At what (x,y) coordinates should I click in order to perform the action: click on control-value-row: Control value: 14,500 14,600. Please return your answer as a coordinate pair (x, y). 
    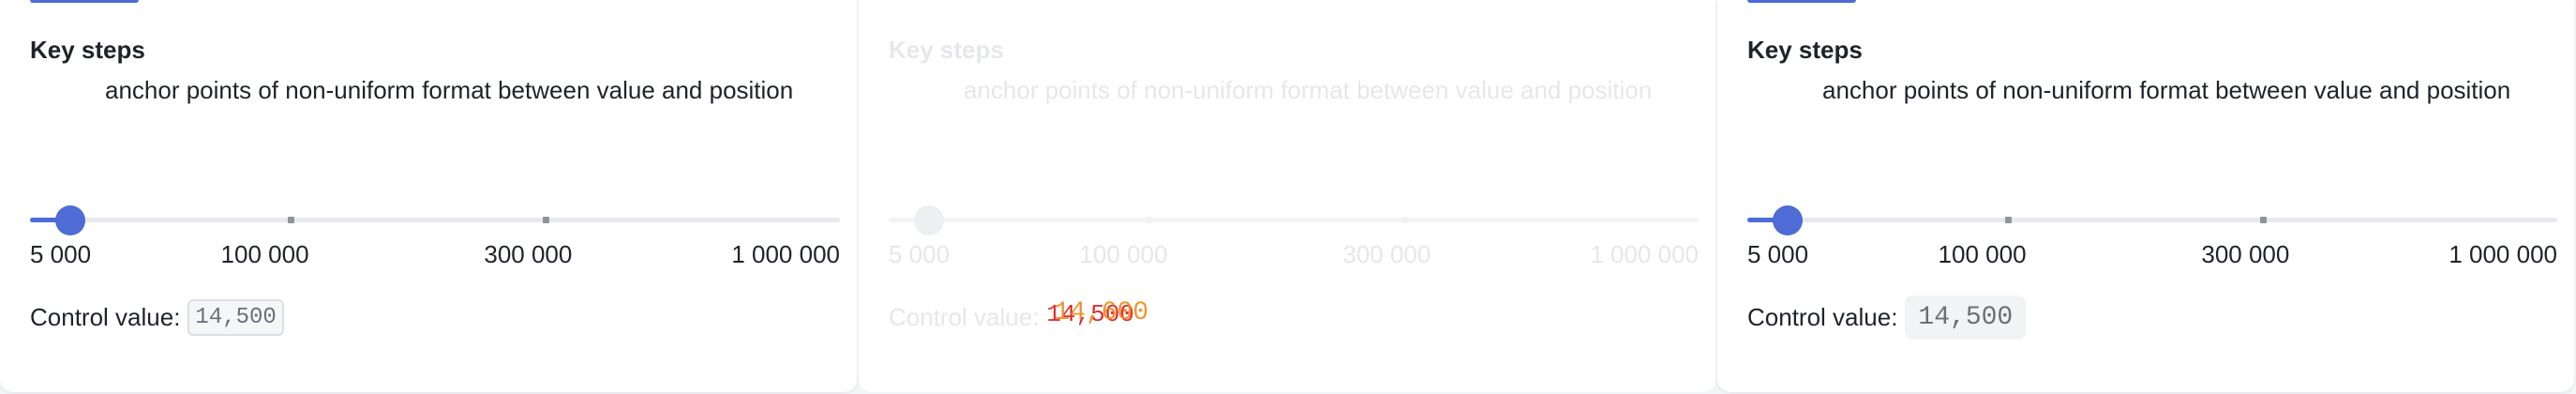
    Looking at the image, I should click on (1024, 317).